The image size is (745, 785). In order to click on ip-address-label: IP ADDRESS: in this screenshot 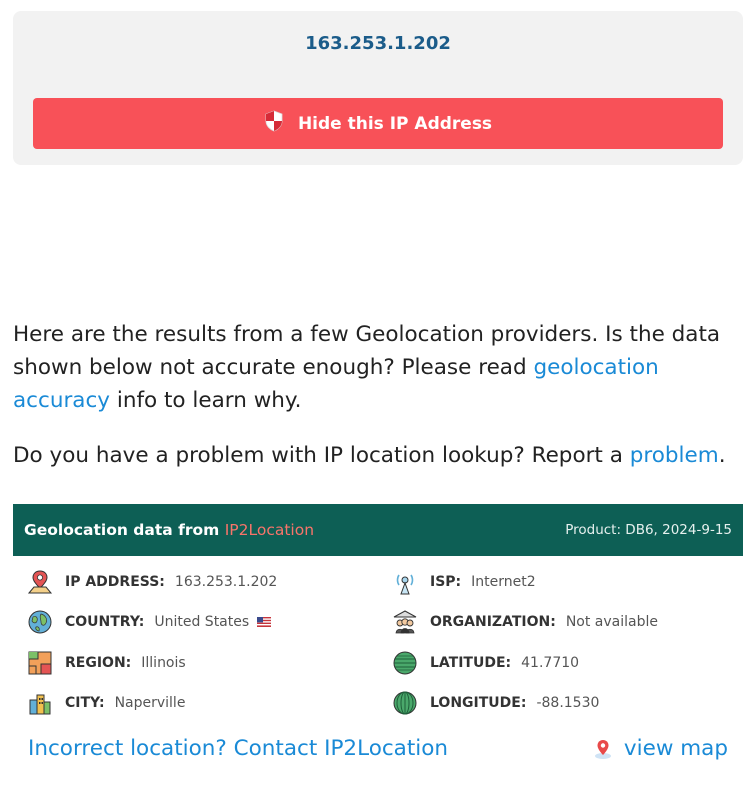, I will do `click(115, 582)`.